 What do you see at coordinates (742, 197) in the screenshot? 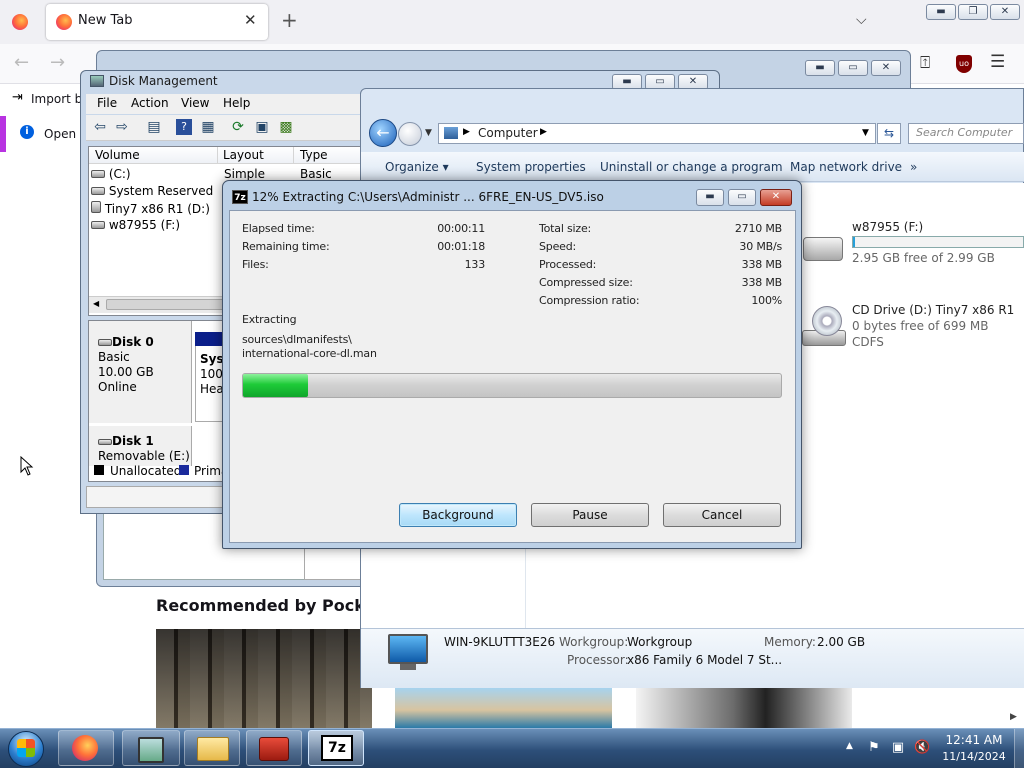
I see `dialog-maximize-button: ▭` at bounding box center [742, 197].